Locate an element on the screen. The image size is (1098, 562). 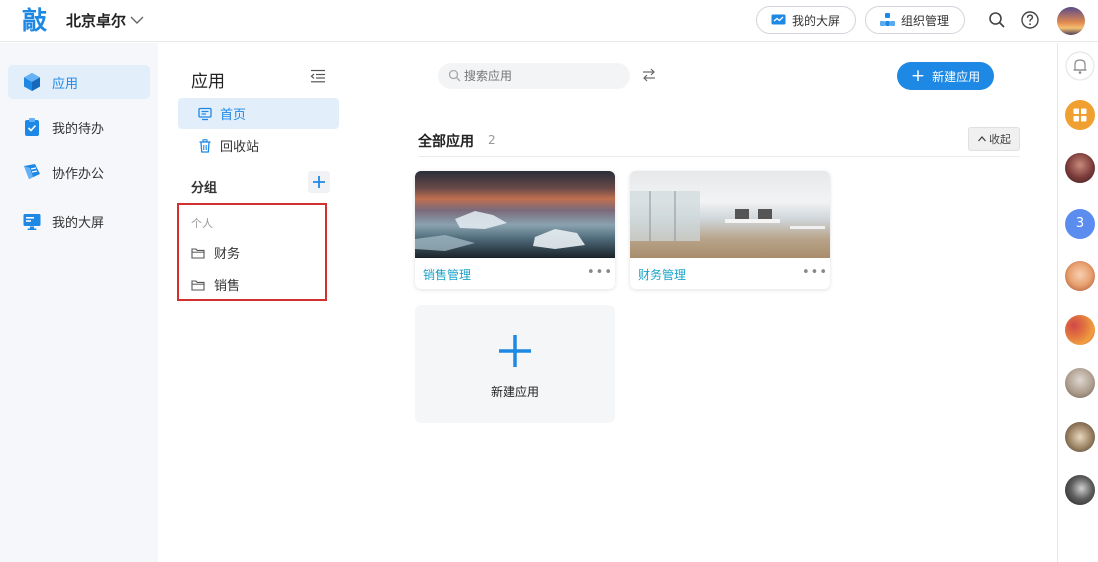
org-name: 北京卓尔 is located at coordinates (96, 20).